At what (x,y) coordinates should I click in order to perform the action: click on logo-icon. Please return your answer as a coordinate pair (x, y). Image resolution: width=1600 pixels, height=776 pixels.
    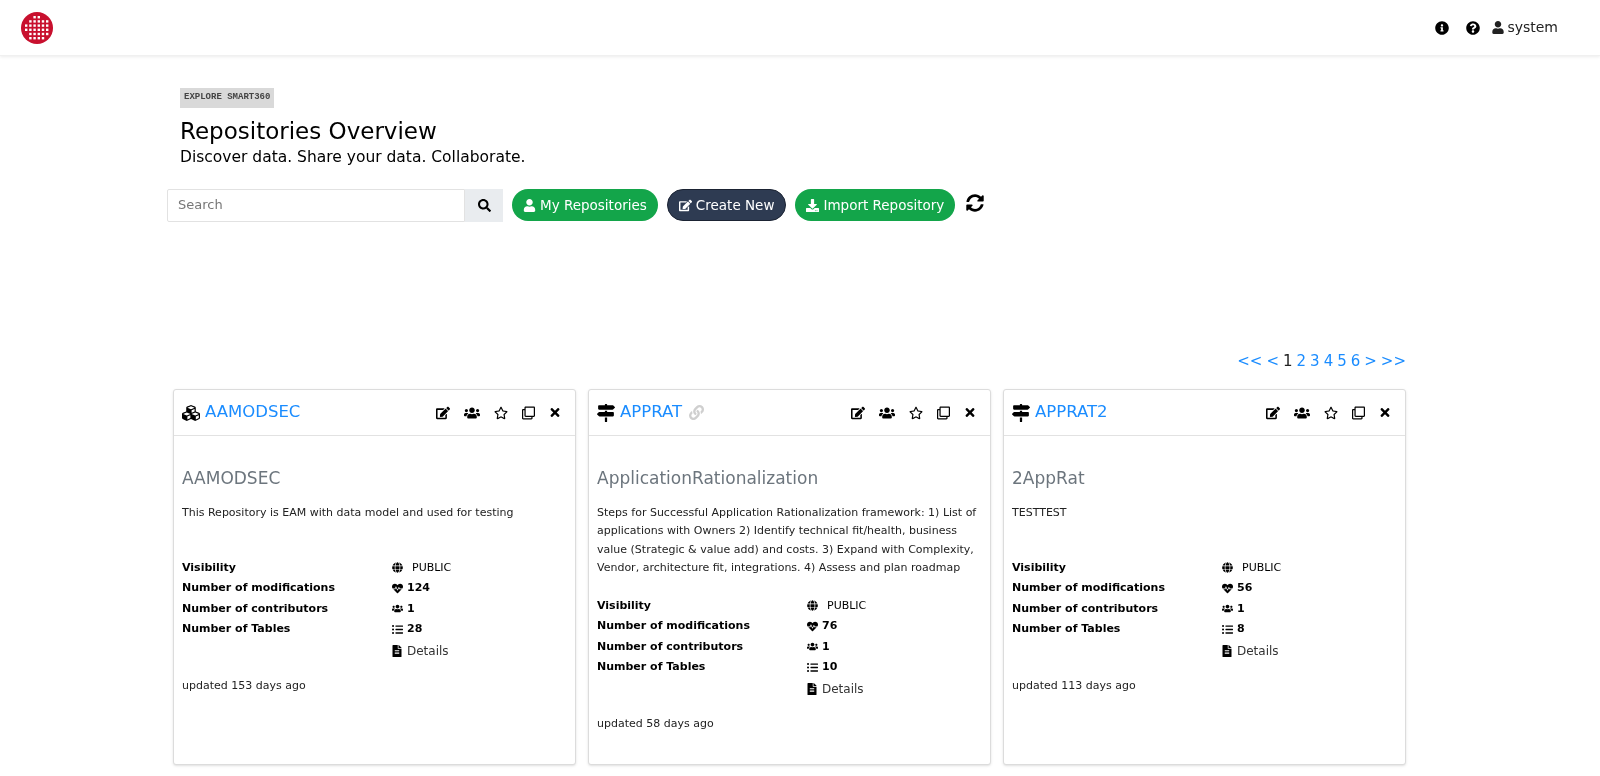
    Looking at the image, I should click on (37, 27).